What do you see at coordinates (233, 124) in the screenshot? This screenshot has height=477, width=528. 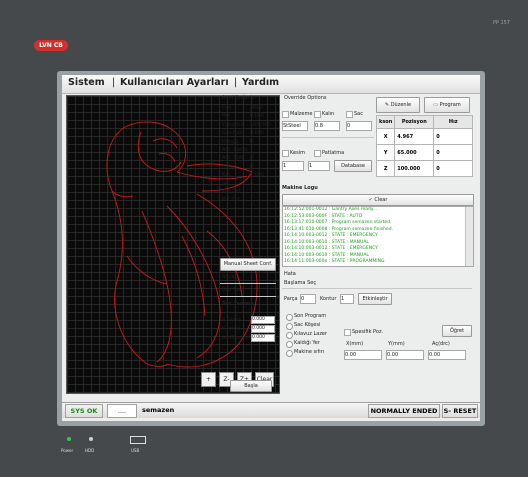 I see `aktif-label: Yükseklik` at bounding box center [233, 124].